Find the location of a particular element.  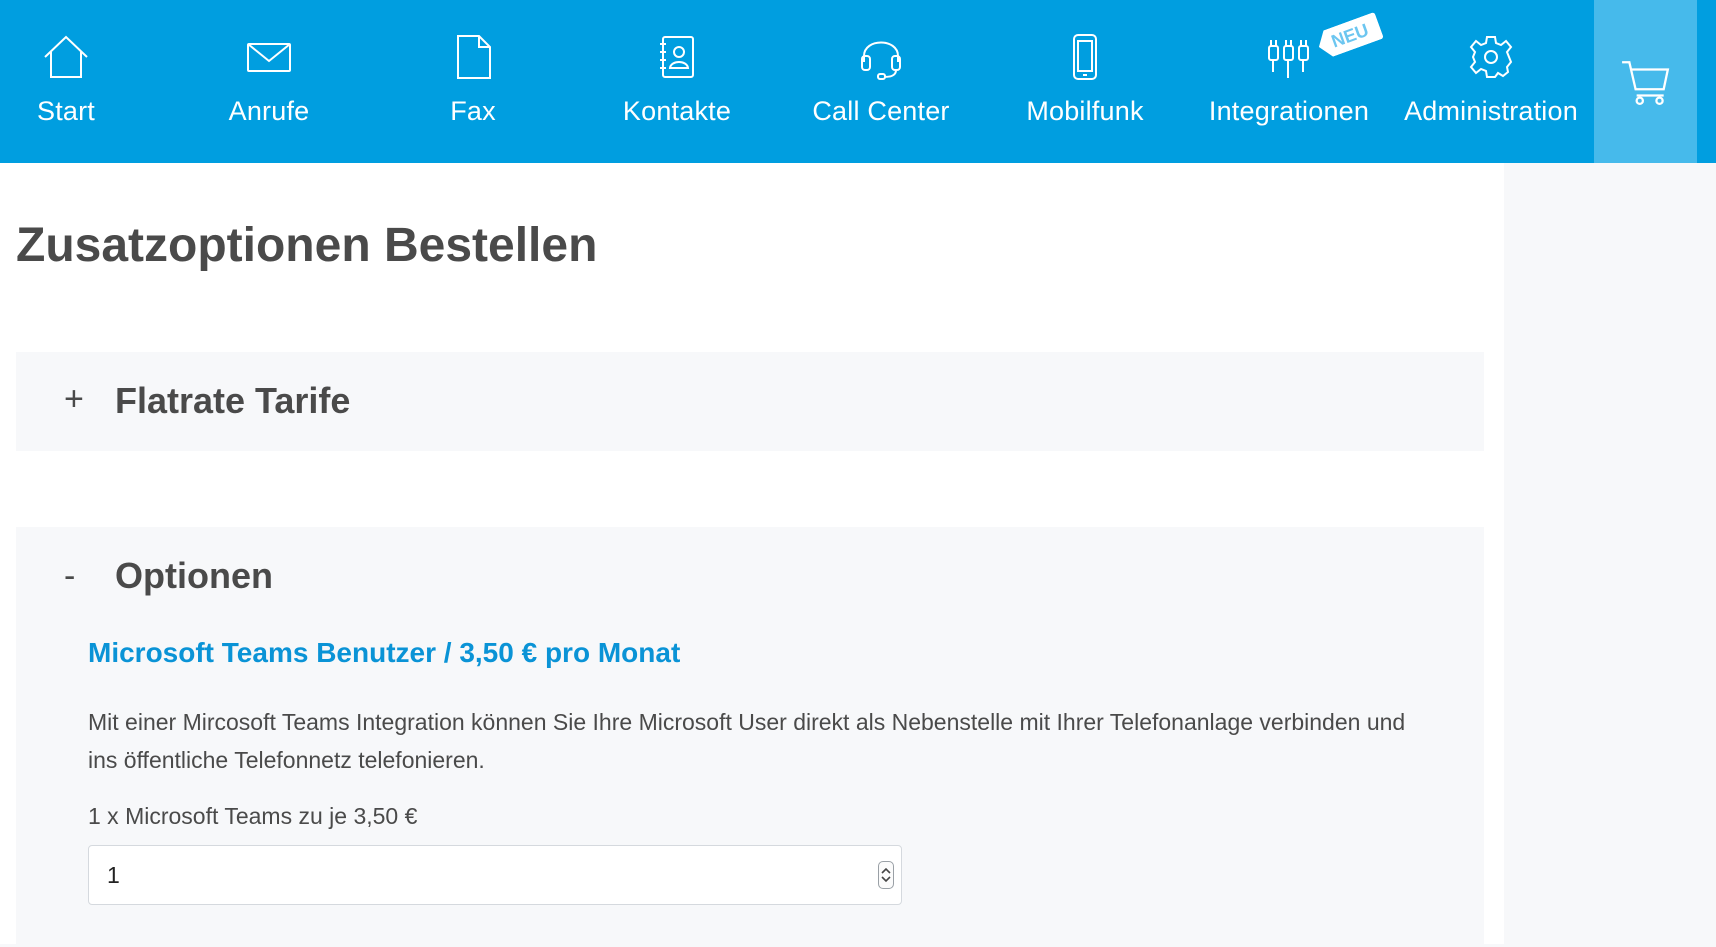

nav-item-label: Kontakte is located at coordinates (677, 111).